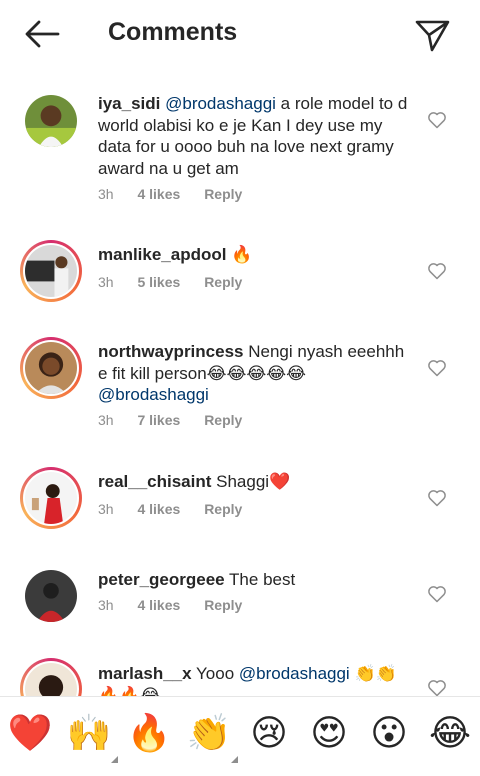  Describe the element at coordinates (158, 420) in the screenshot. I see `comment-likes: 7 likes` at that location.